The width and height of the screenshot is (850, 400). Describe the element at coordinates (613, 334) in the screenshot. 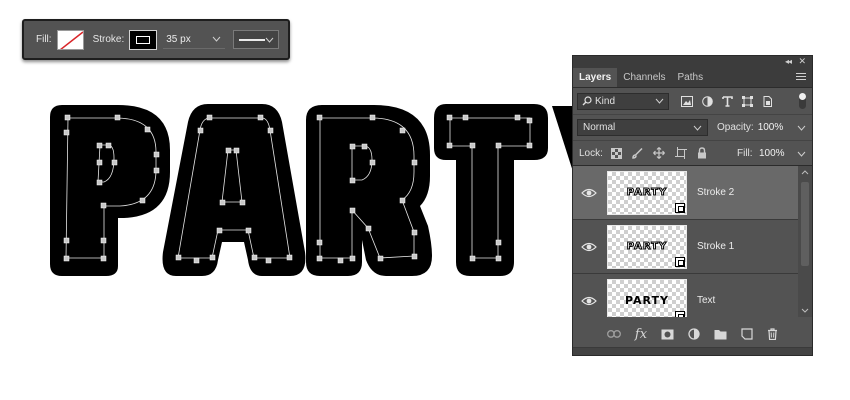

I see `link-layers-icon` at that location.